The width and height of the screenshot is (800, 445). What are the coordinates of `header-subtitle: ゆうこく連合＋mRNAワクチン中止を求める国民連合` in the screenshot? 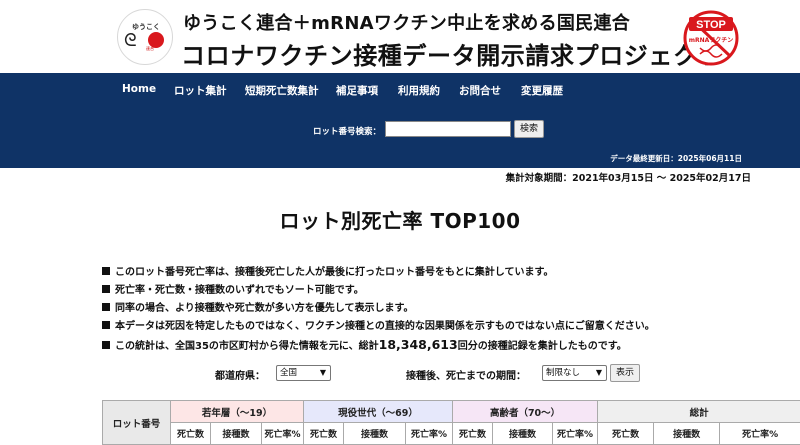 It's located at (407, 23).